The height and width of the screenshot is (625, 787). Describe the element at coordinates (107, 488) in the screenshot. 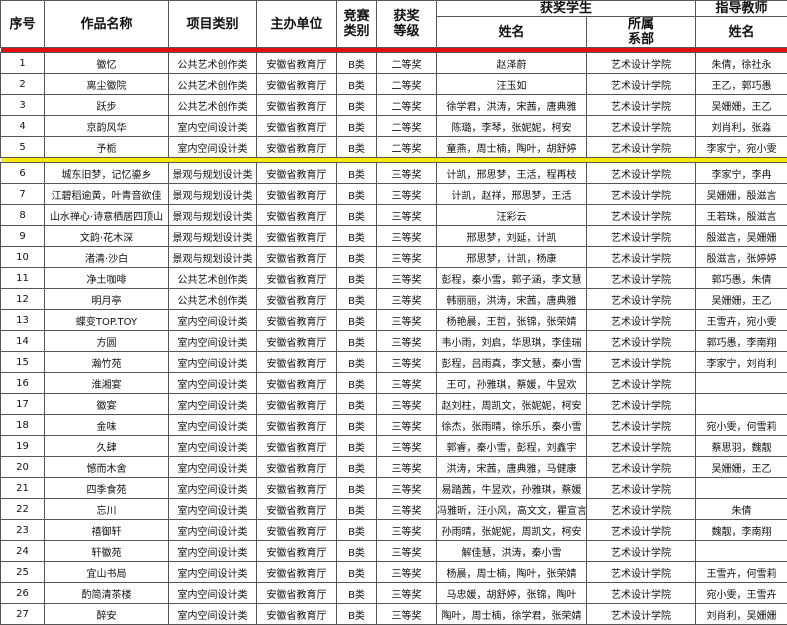

I see `cell-work: 四季食苑` at that location.